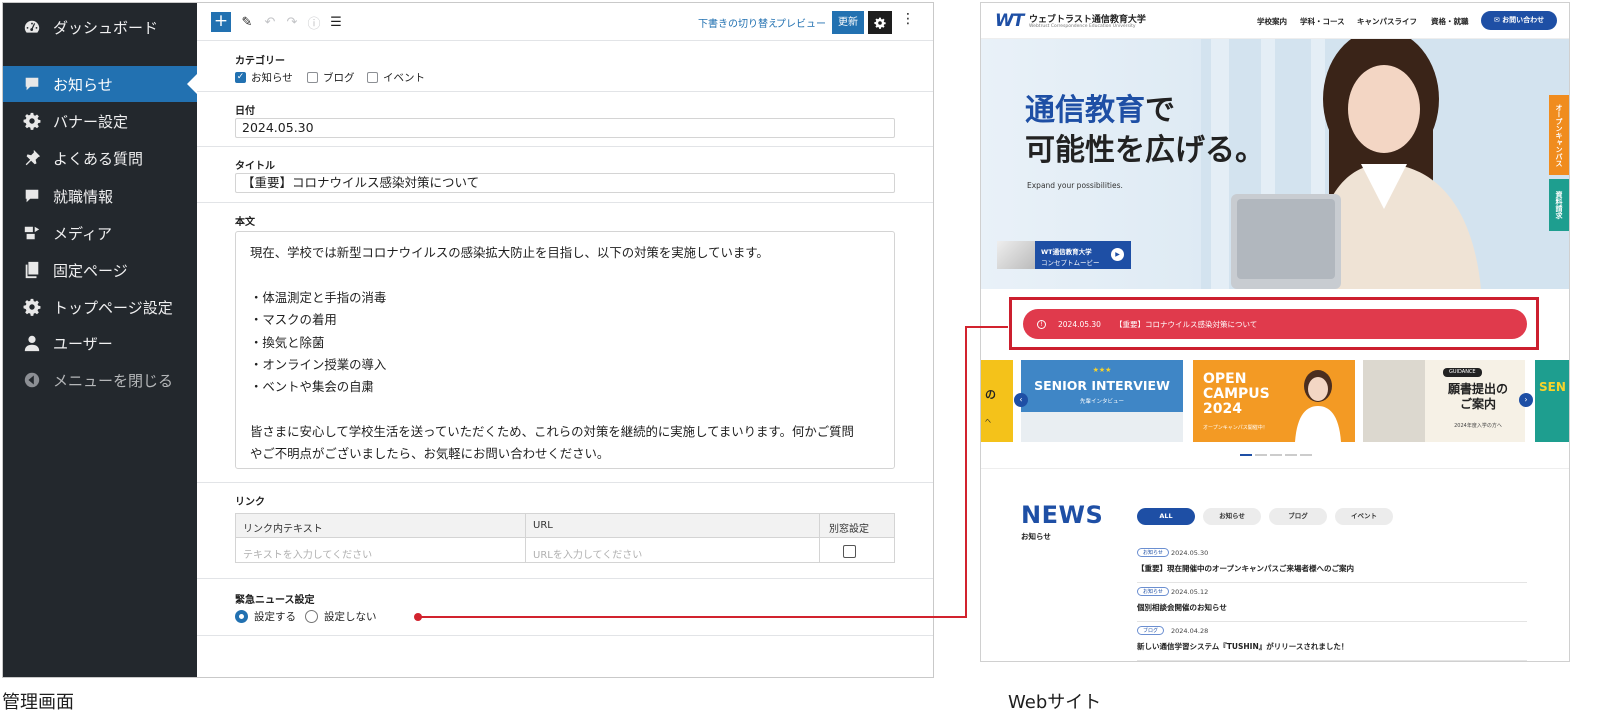 The width and height of the screenshot is (1600, 714). I want to click on sidebar-item-pages: 固定ページ, so click(100, 270).